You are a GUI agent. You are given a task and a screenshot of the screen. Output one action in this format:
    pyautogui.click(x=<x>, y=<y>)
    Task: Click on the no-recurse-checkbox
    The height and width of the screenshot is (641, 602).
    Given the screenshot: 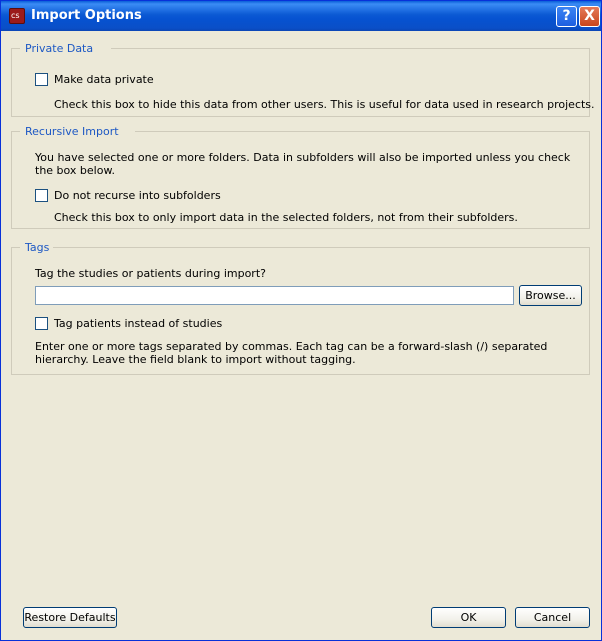 What is the action you would take?
    pyautogui.click(x=41, y=195)
    